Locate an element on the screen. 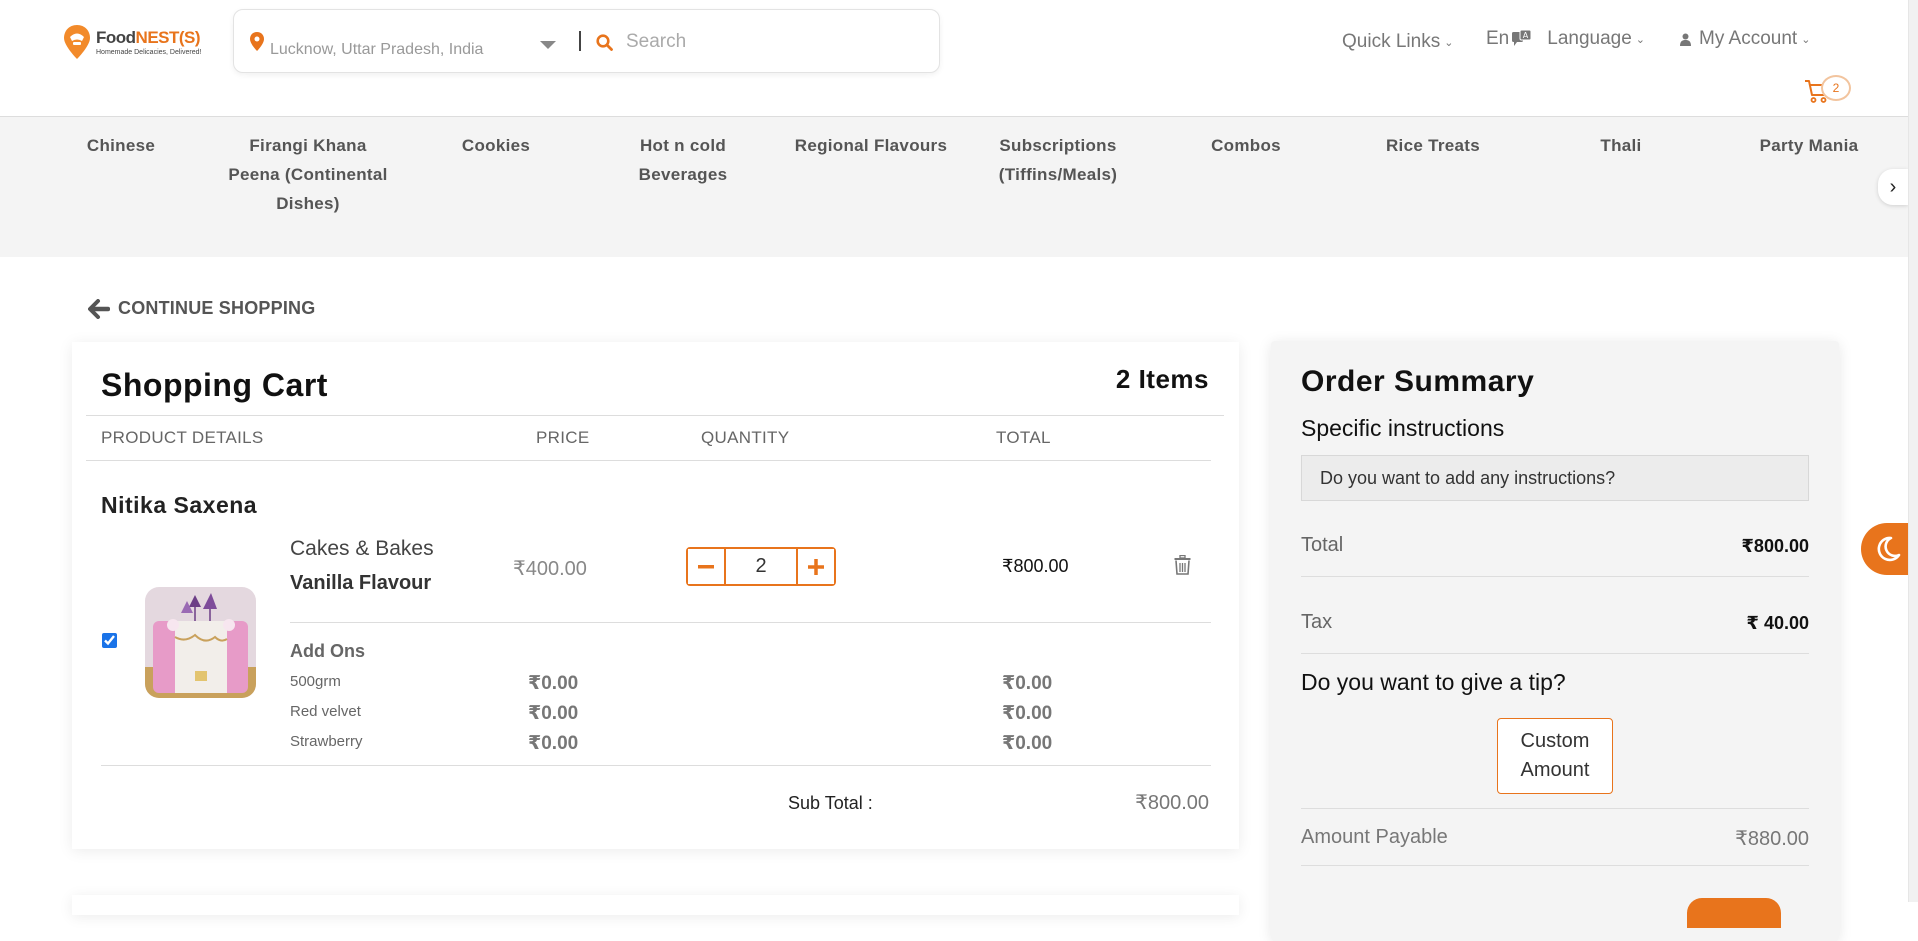  custom-tip-button: Custom Amount is located at coordinates (1555, 756).